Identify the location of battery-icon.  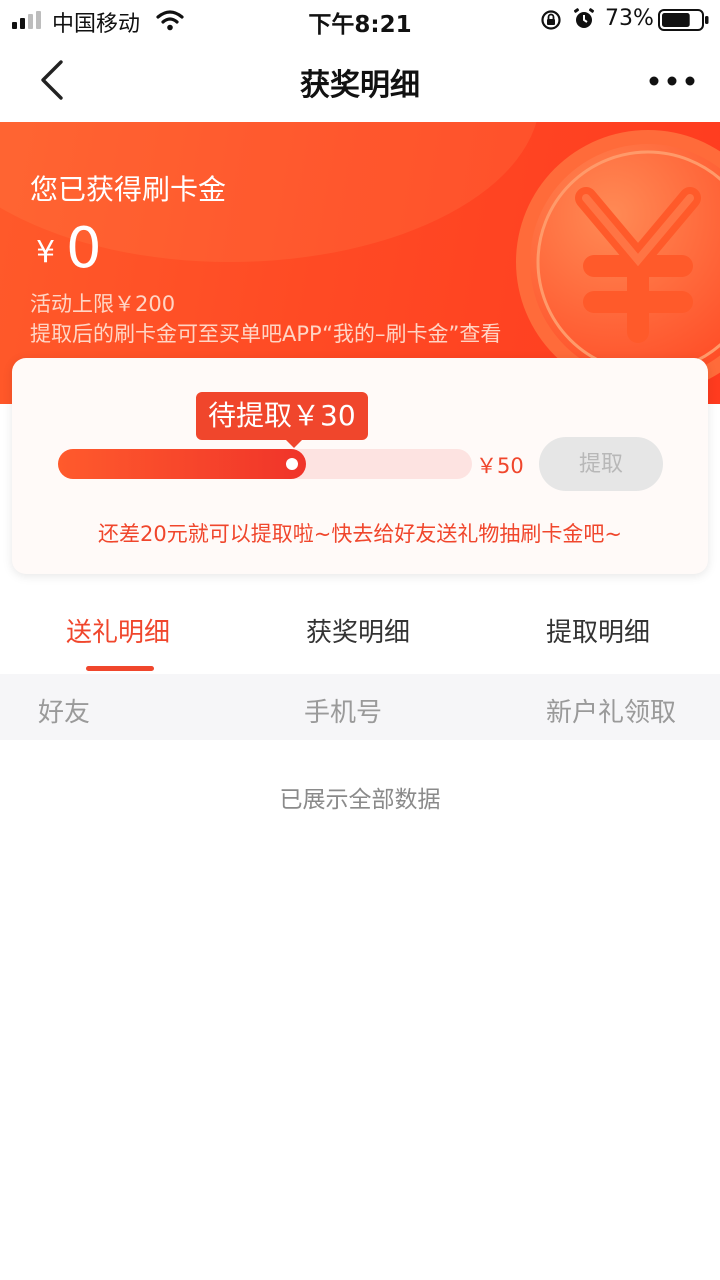
(683, 20).